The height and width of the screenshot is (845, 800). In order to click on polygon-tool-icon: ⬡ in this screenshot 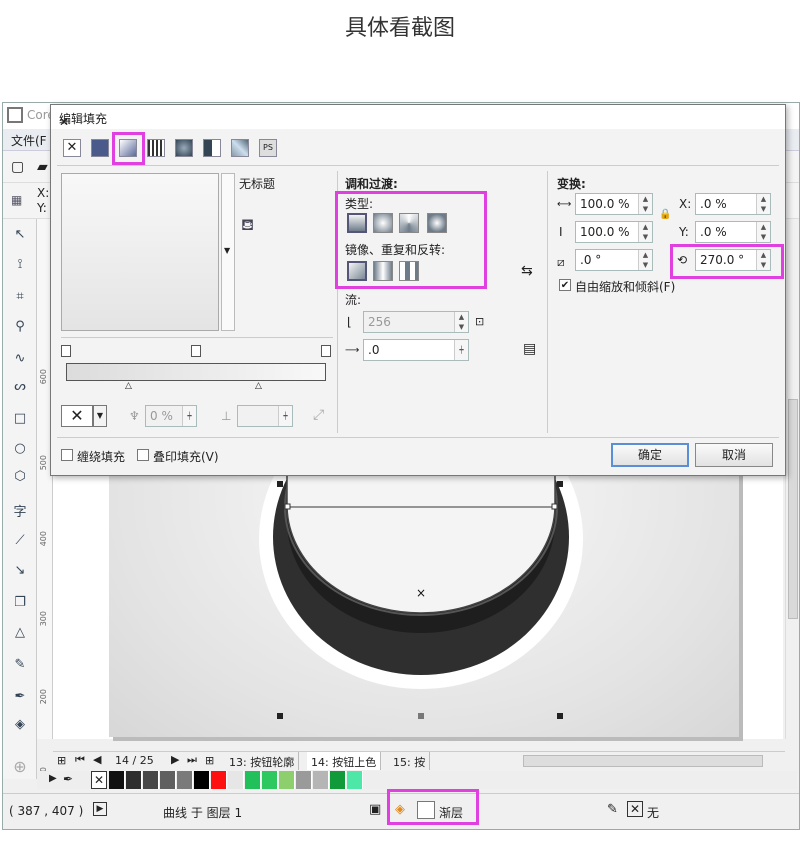, I will do `click(20, 478)`.